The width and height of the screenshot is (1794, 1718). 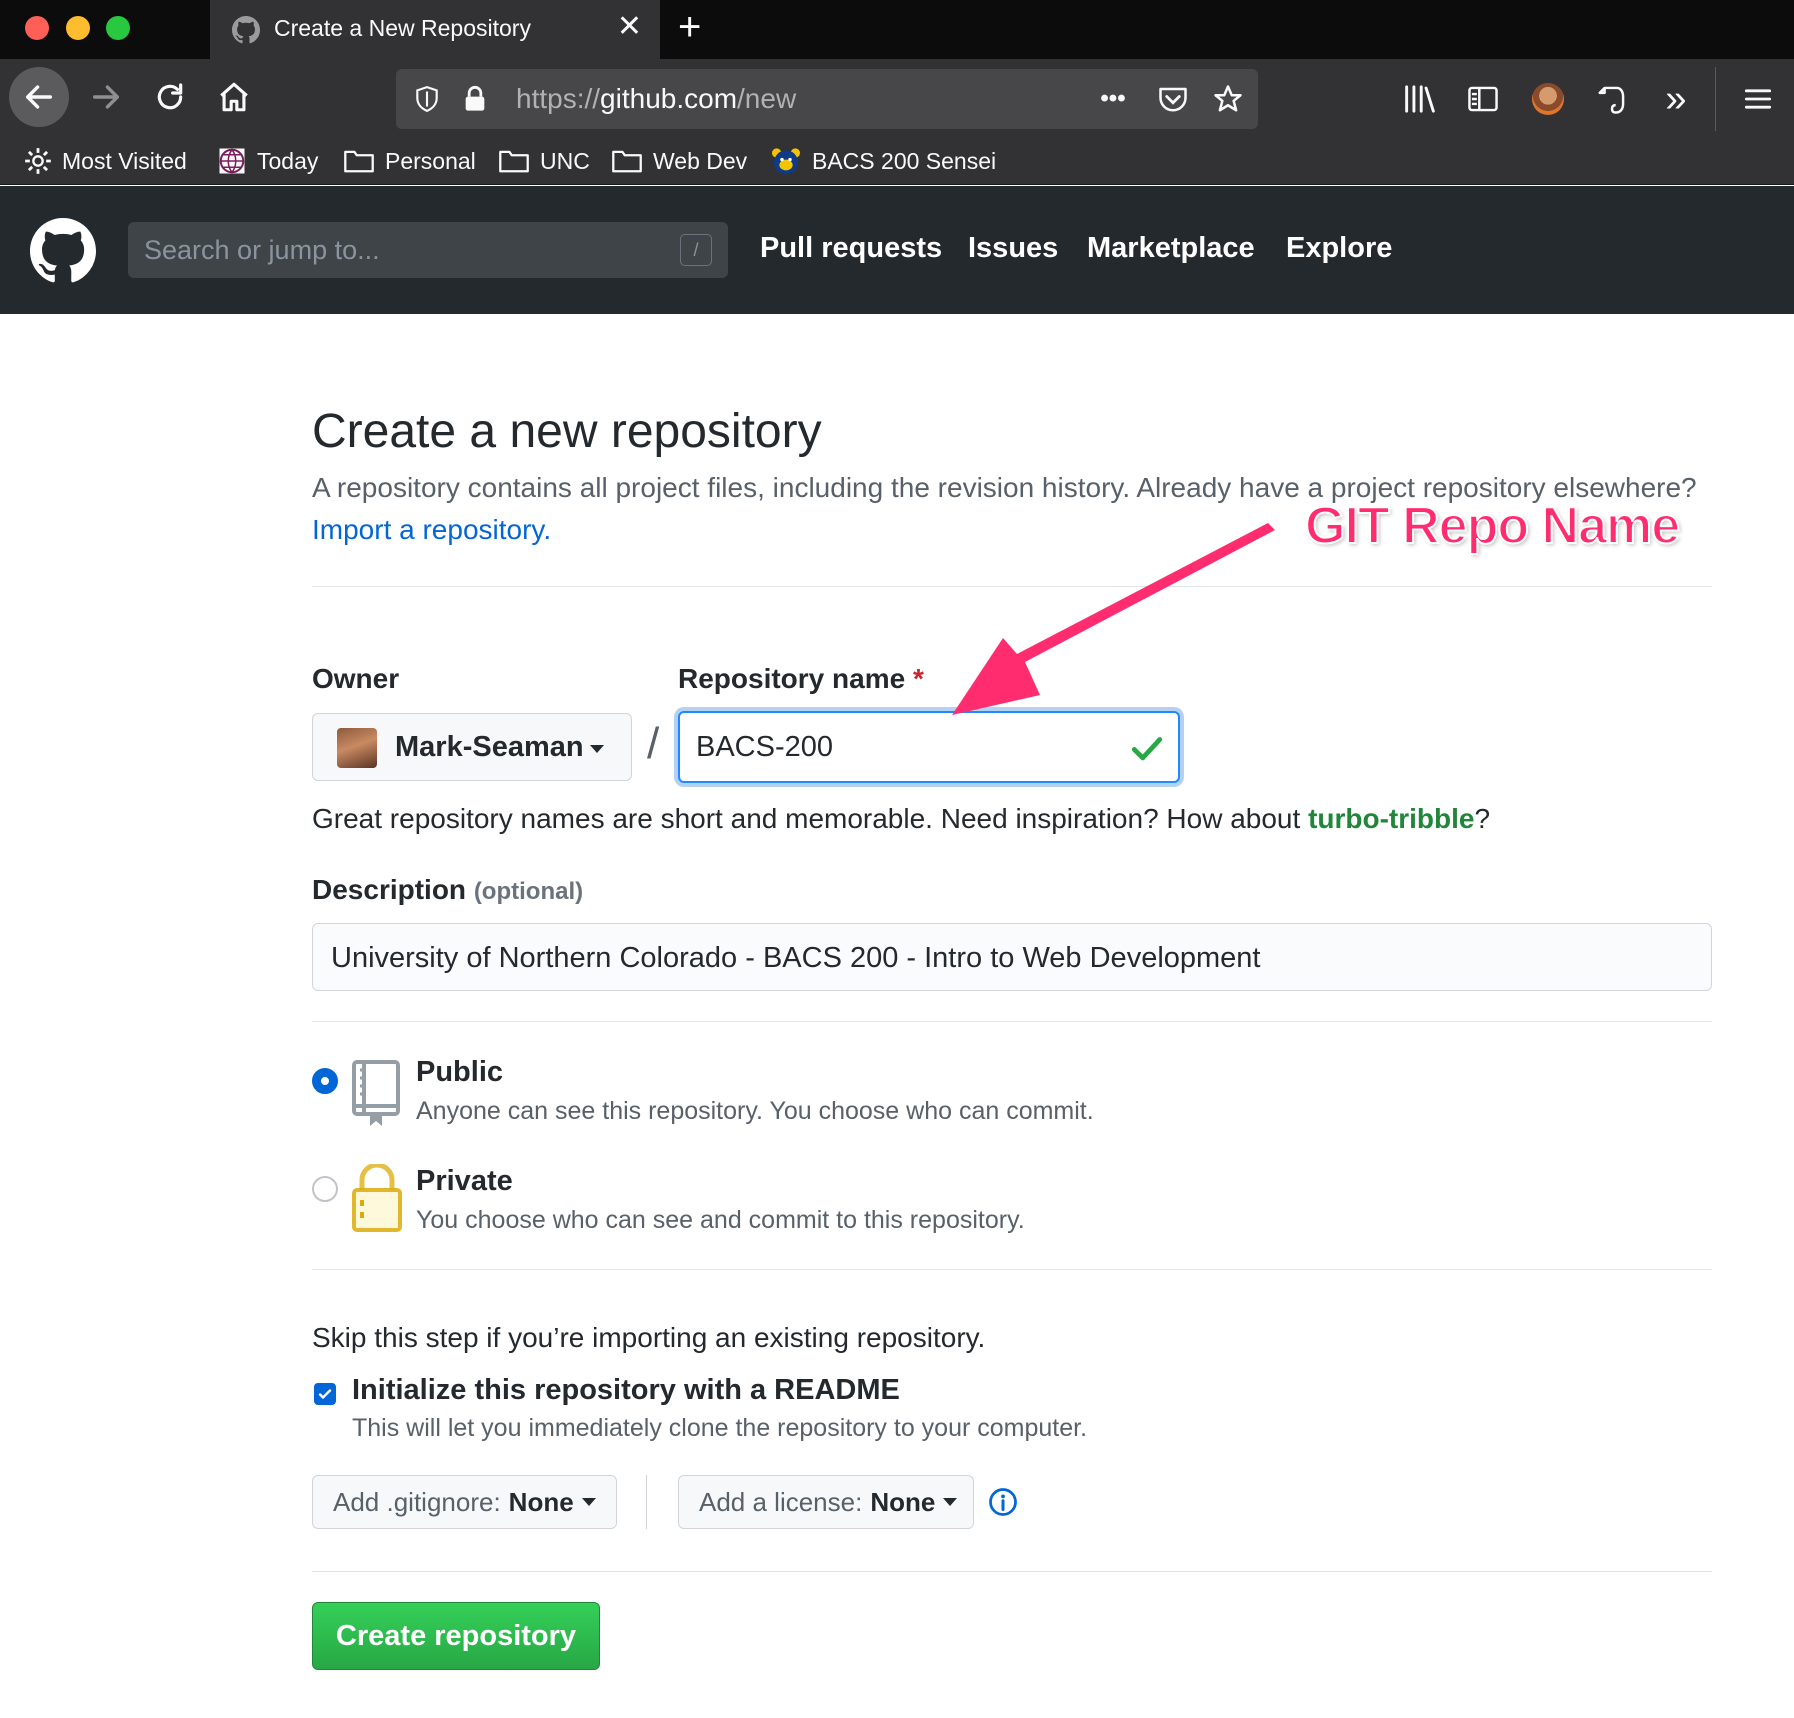 What do you see at coordinates (767, 98) in the screenshot?
I see `url-path: /new` at bounding box center [767, 98].